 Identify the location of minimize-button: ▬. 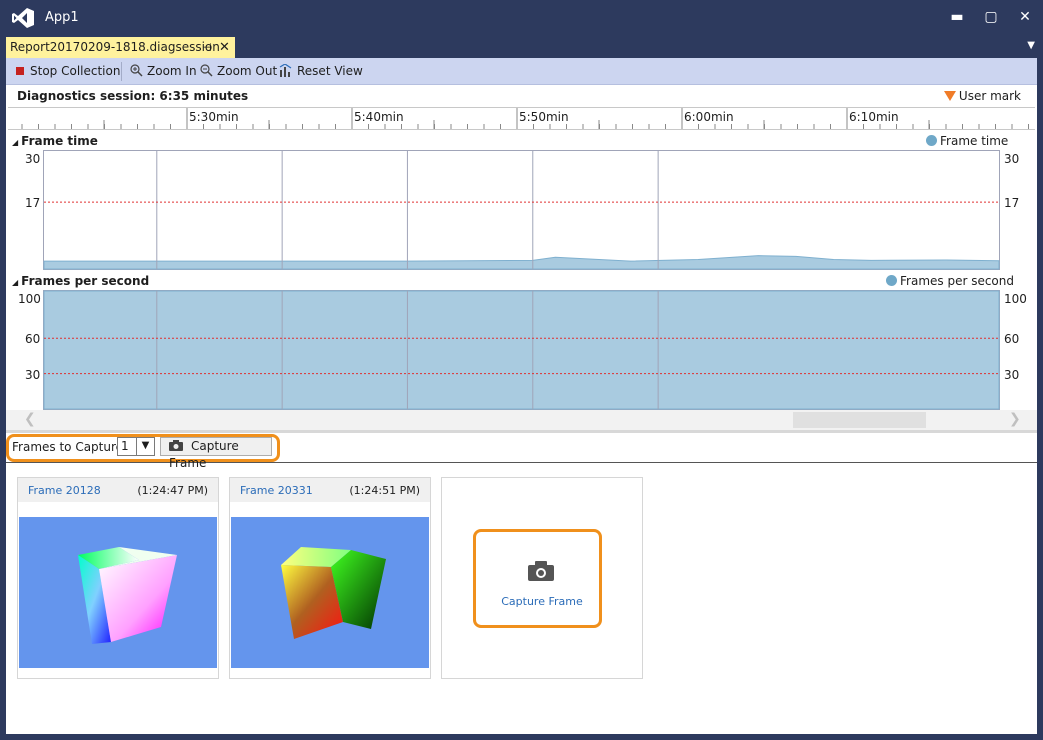
(957, 17).